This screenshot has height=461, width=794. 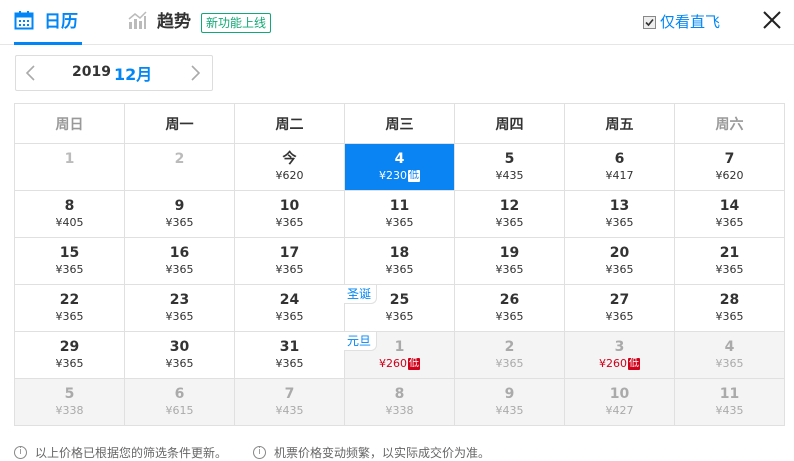 I want to click on day-cell: 8 ¥405, so click(x=69, y=214).